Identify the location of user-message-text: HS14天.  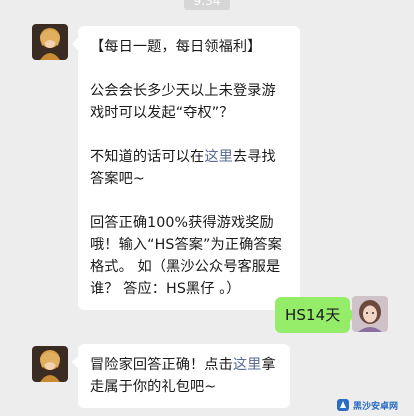
(313, 315).